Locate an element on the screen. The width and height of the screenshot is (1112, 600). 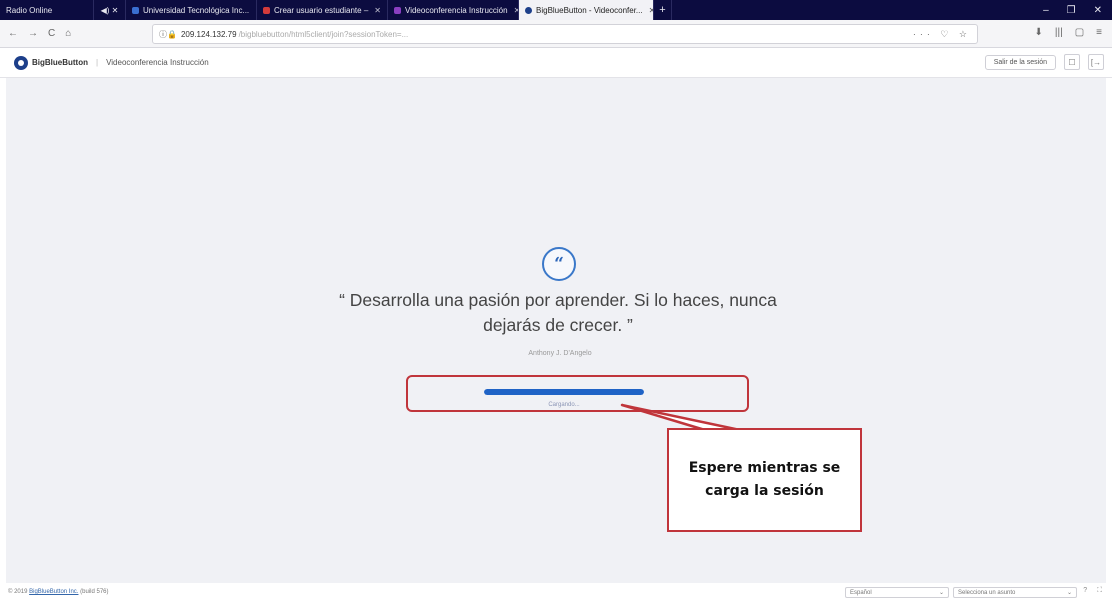
annotation-text: Espere mientras se carga la sesión is located at coordinates (764, 479).